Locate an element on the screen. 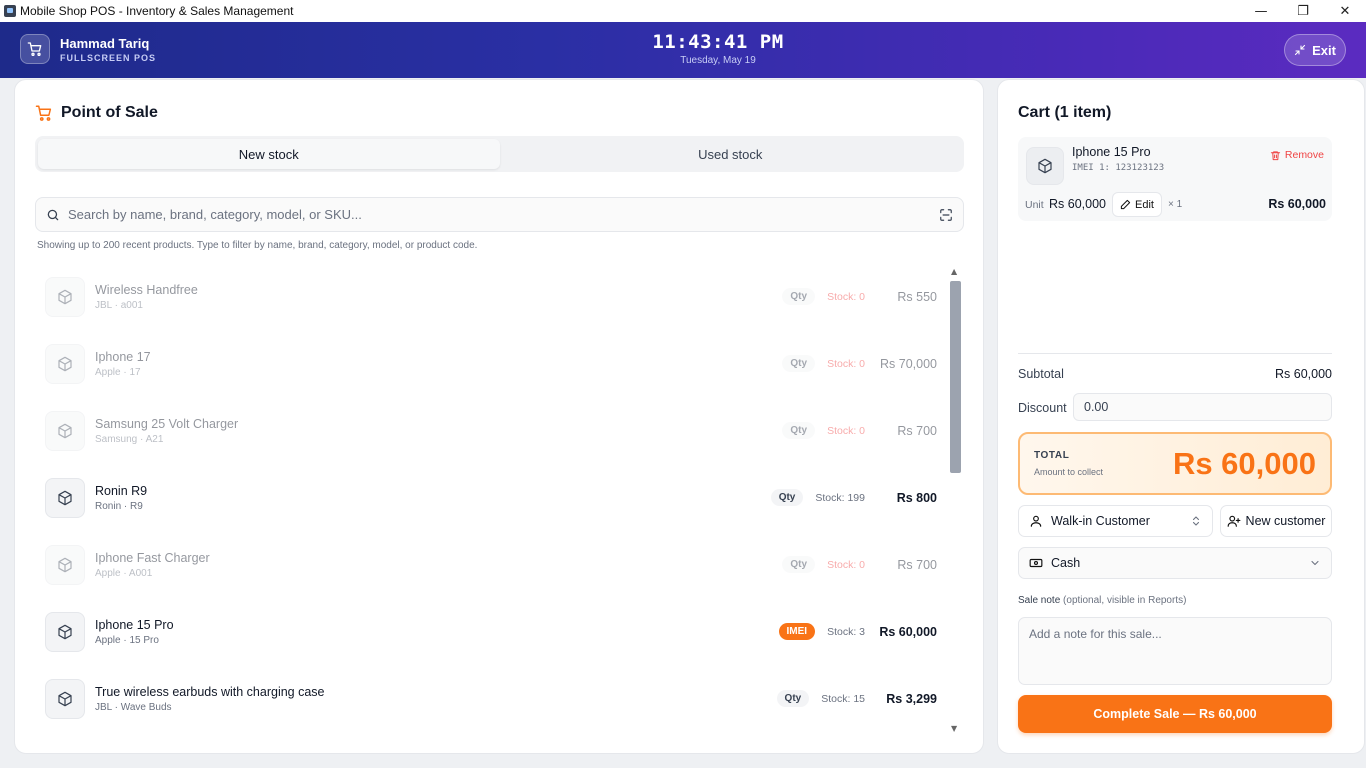 The image size is (1366, 768). subtotal-value: Rs 60,000 is located at coordinates (1303, 374).